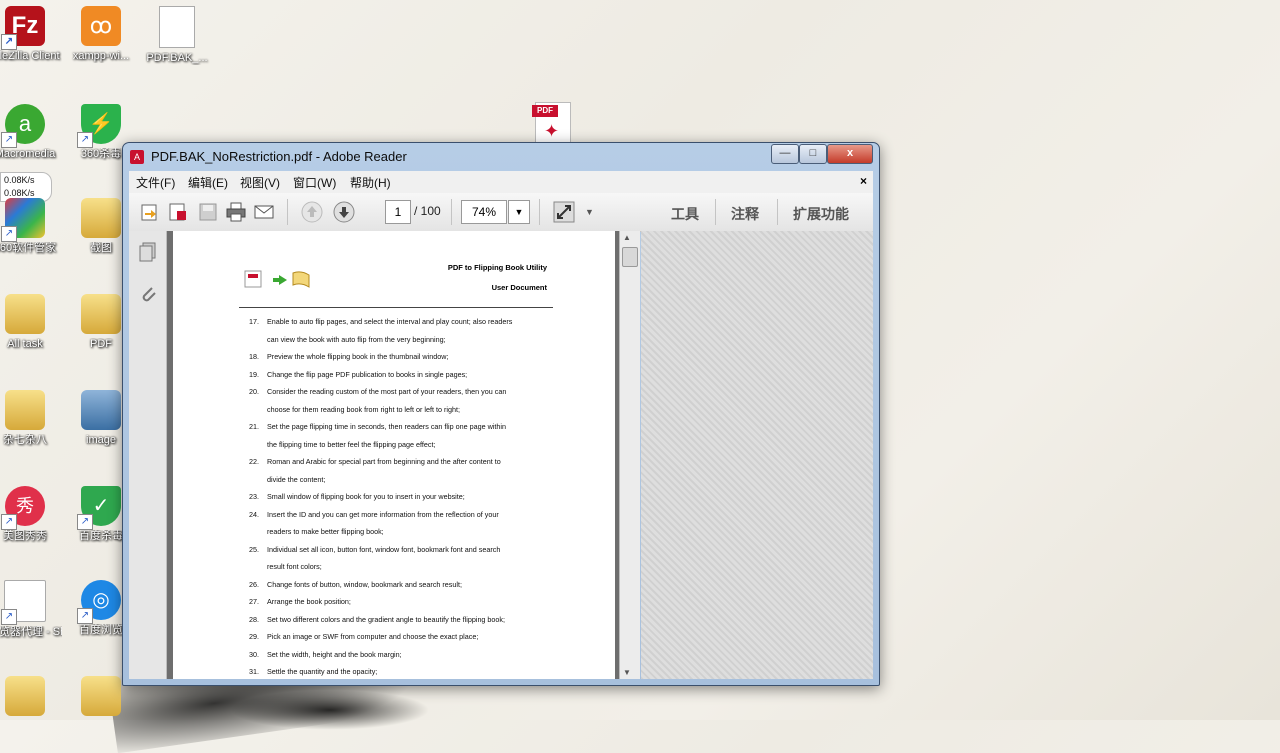  I want to click on item-number: 19., so click(254, 374).